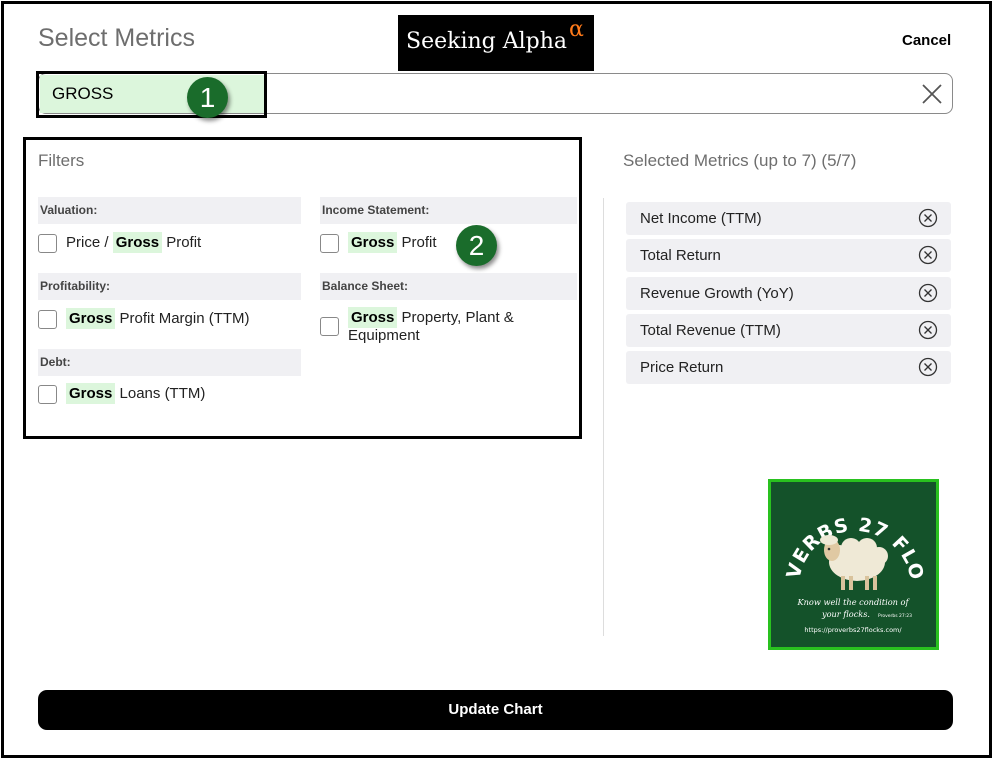  What do you see at coordinates (207, 97) in the screenshot?
I see `annotation-badge-1: 1` at bounding box center [207, 97].